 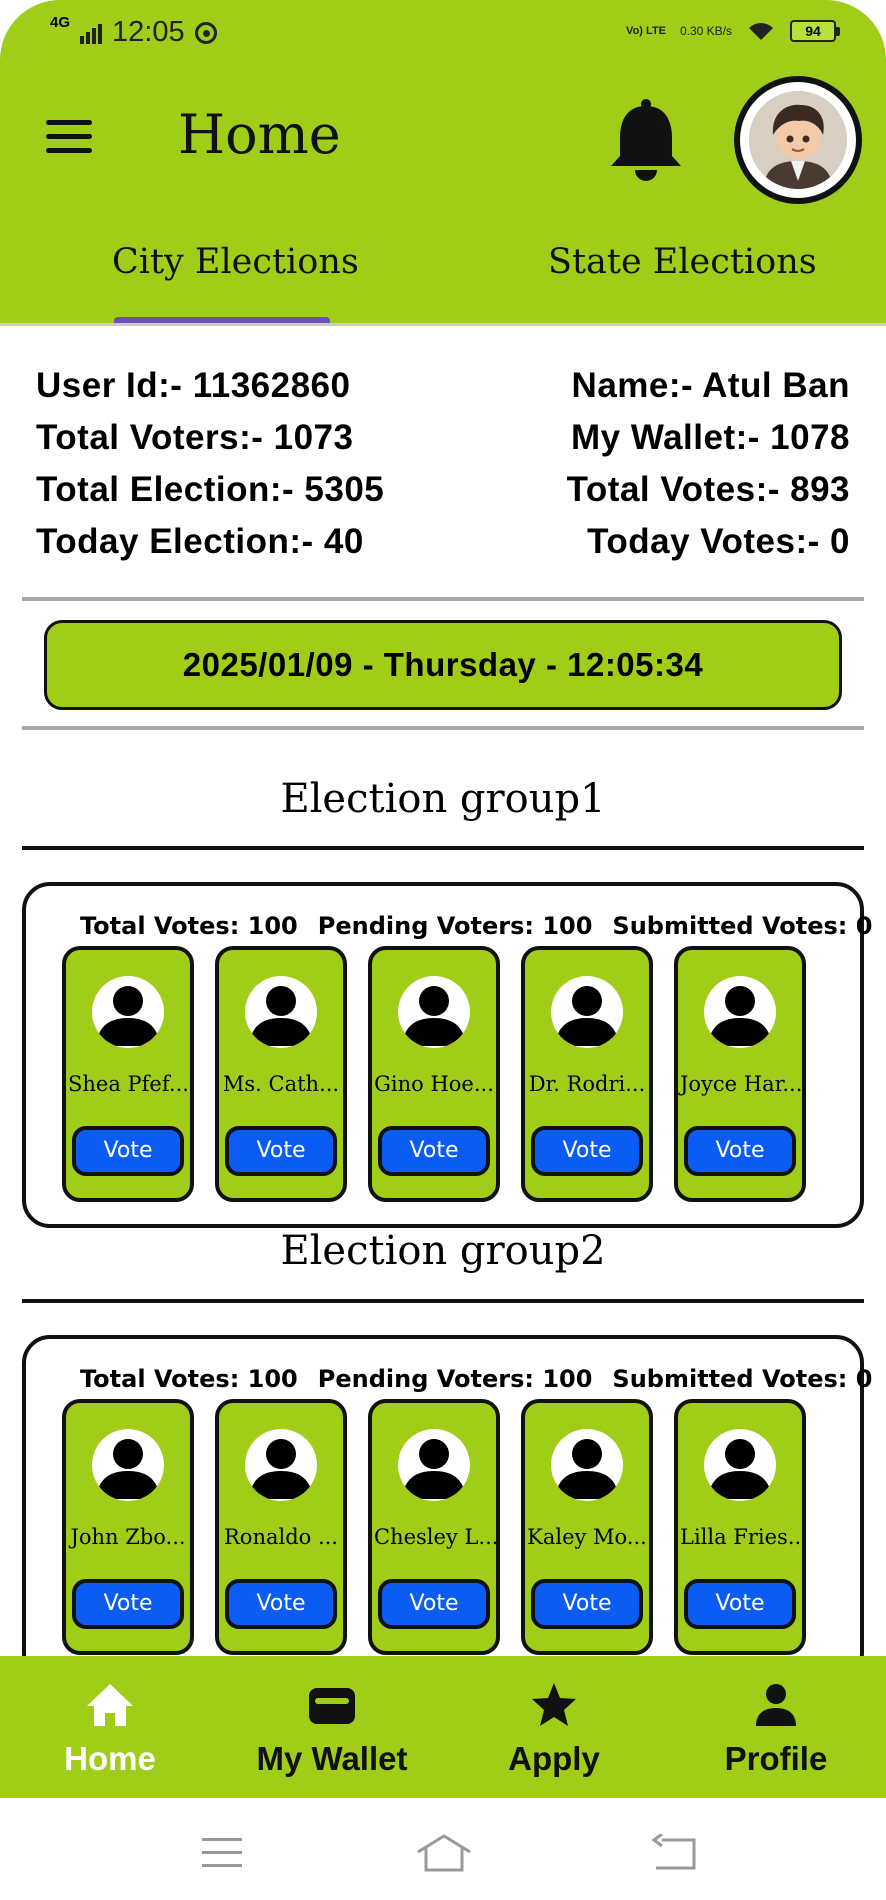 I want to click on whatsapp-icon, so click(x=205, y=32).